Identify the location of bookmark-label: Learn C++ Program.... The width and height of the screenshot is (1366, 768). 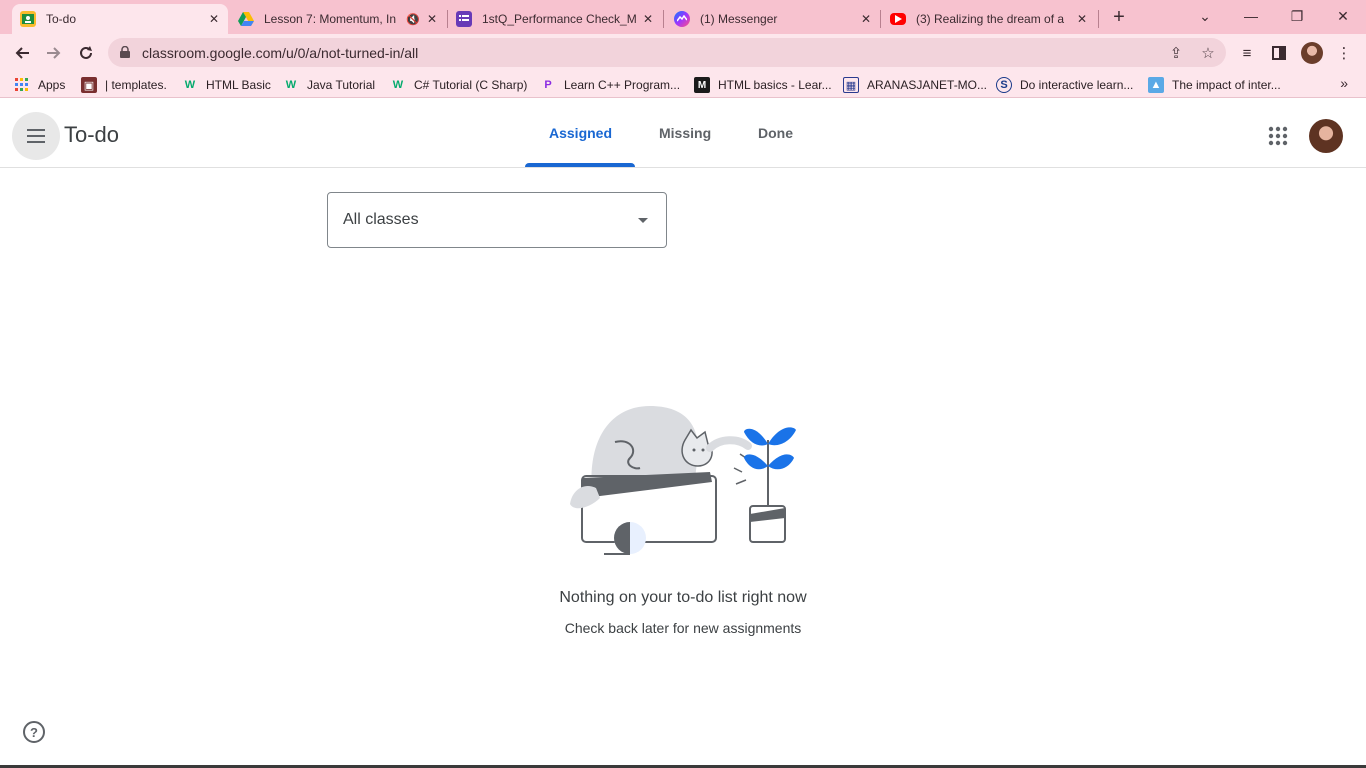
(622, 85).